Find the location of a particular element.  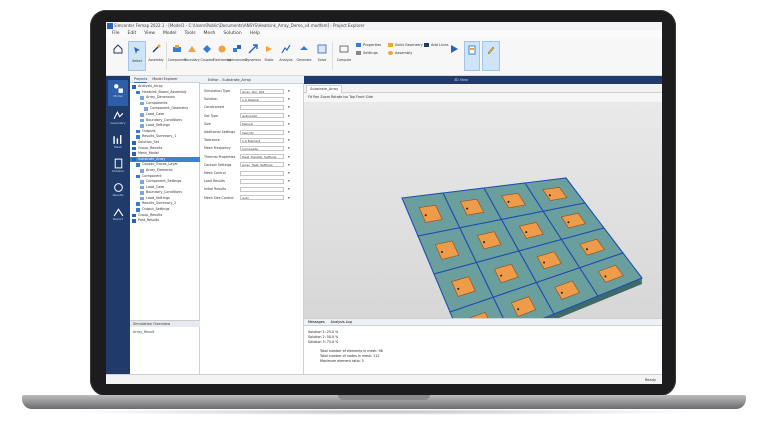

nav-item-report: Report is located at coordinates (118, 217).